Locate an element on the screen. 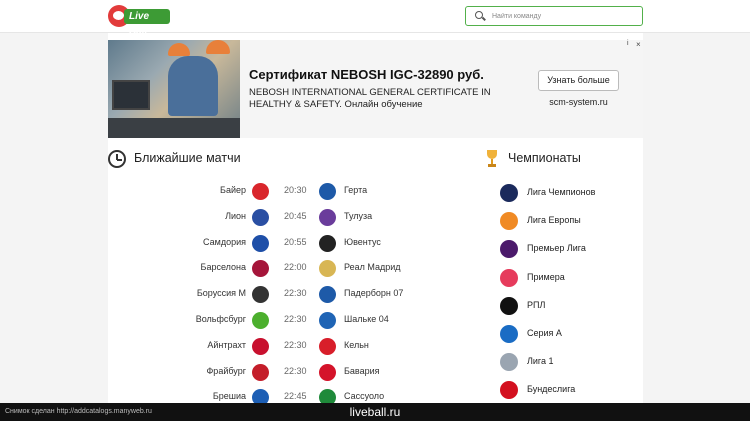 This screenshot has width=750, height=421. match-row: Барселона 22:00 Реал Мадрид is located at coordinates (273, 269).